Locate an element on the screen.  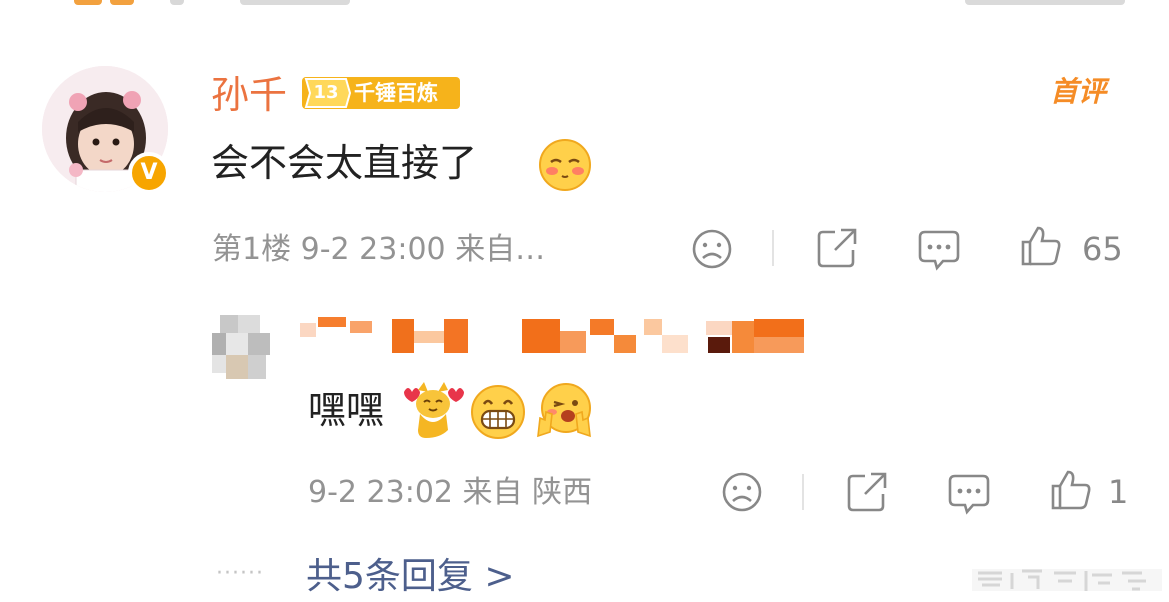
level-badge: 13 千锤百炼 is located at coordinates (381, 93).